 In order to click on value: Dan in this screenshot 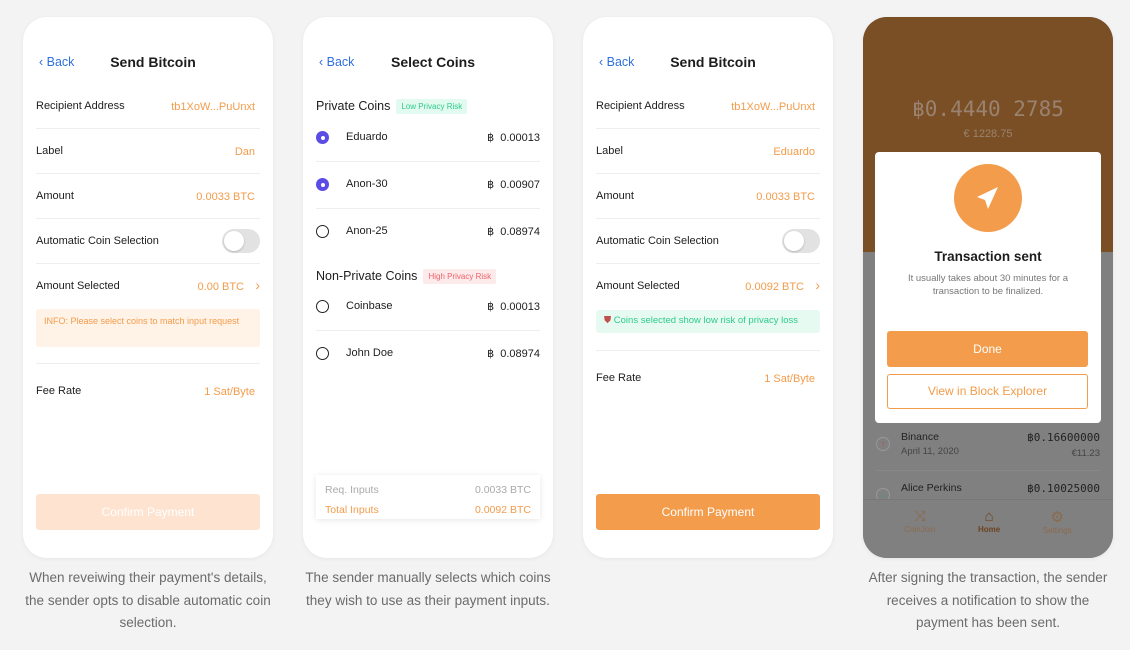, I will do `click(244, 152)`.